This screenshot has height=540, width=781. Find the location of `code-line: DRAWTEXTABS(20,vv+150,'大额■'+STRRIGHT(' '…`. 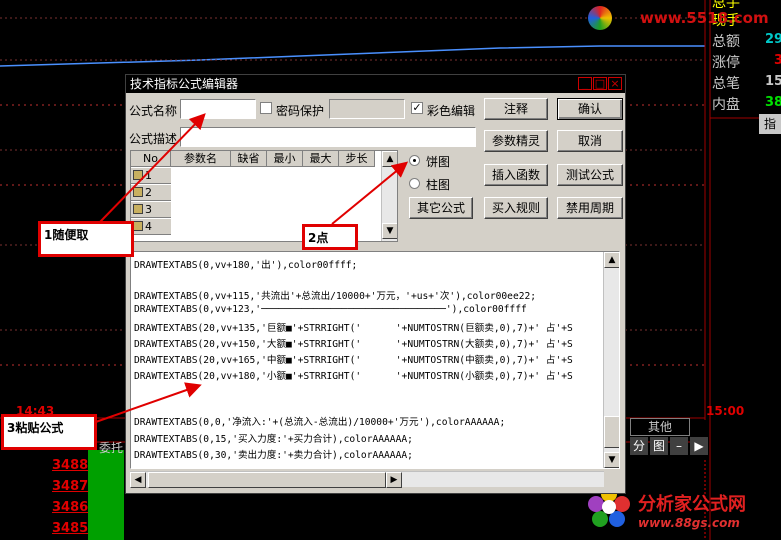

code-line: DRAWTEXTABS(20,vv+150,'大额■'+STRRIGHT(' '… is located at coordinates (353, 344).